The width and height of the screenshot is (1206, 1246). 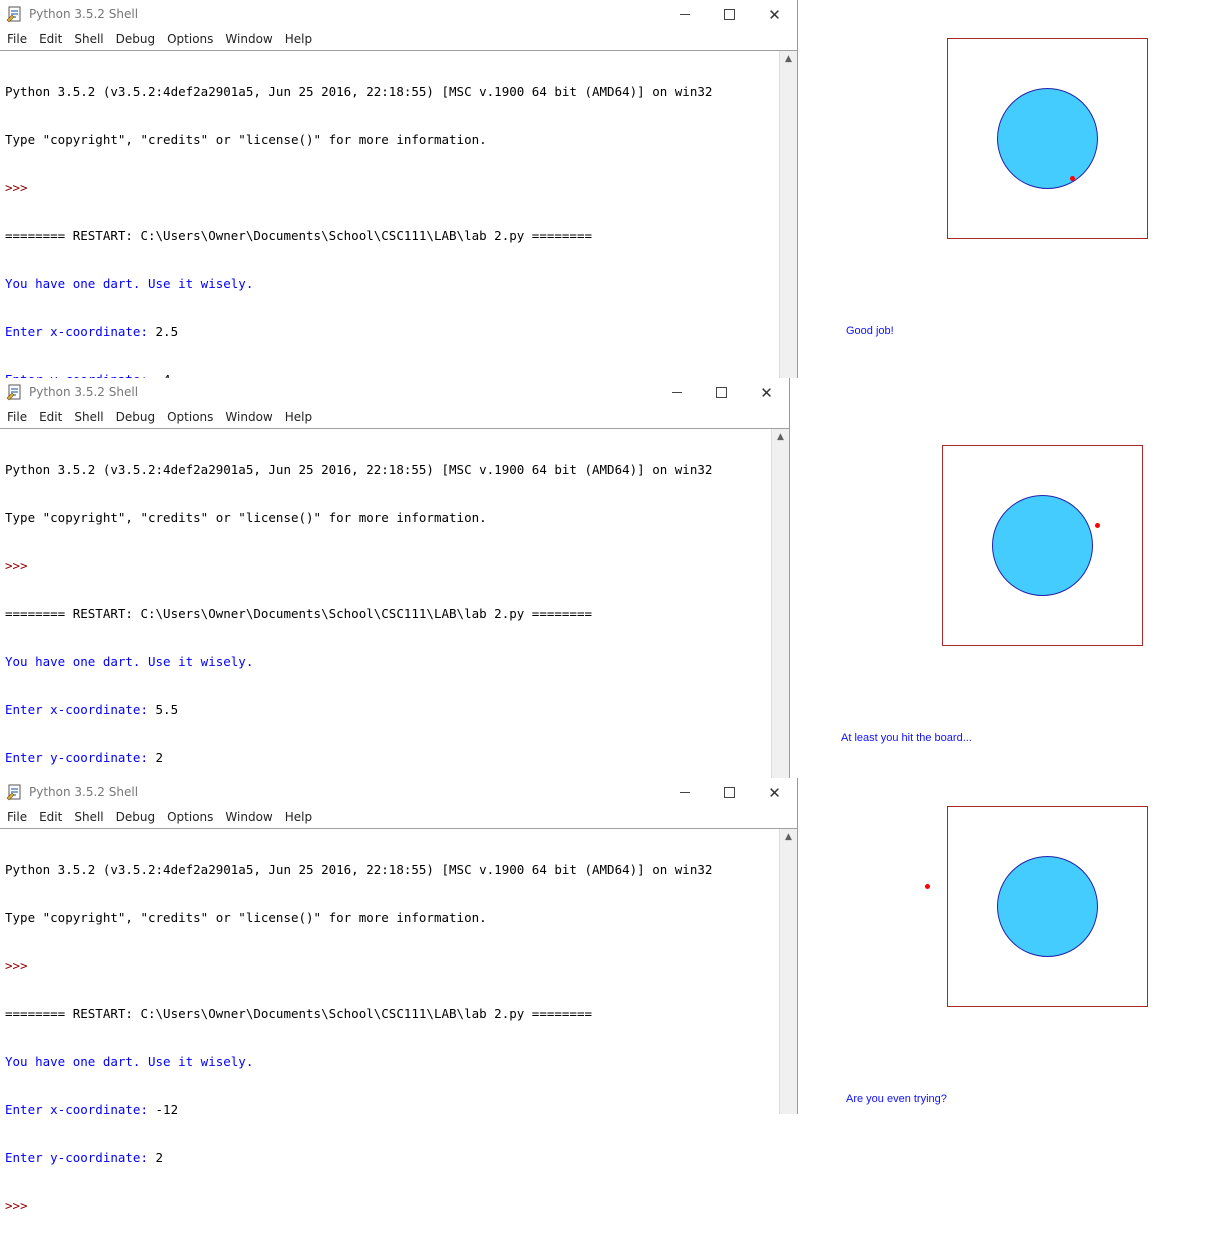 What do you see at coordinates (896, 1099) in the screenshot?
I see `result-message: Are you even trying?` at bounding box center [896, 1099].